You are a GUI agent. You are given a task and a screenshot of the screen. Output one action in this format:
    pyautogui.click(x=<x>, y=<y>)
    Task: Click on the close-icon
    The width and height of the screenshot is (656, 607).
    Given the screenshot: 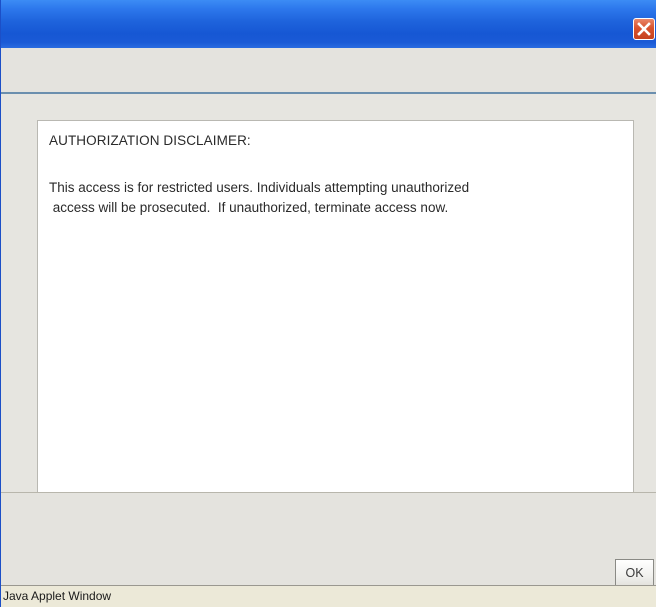 What is the action you would take?
    pyautogui.click(x=644, y=29)
    